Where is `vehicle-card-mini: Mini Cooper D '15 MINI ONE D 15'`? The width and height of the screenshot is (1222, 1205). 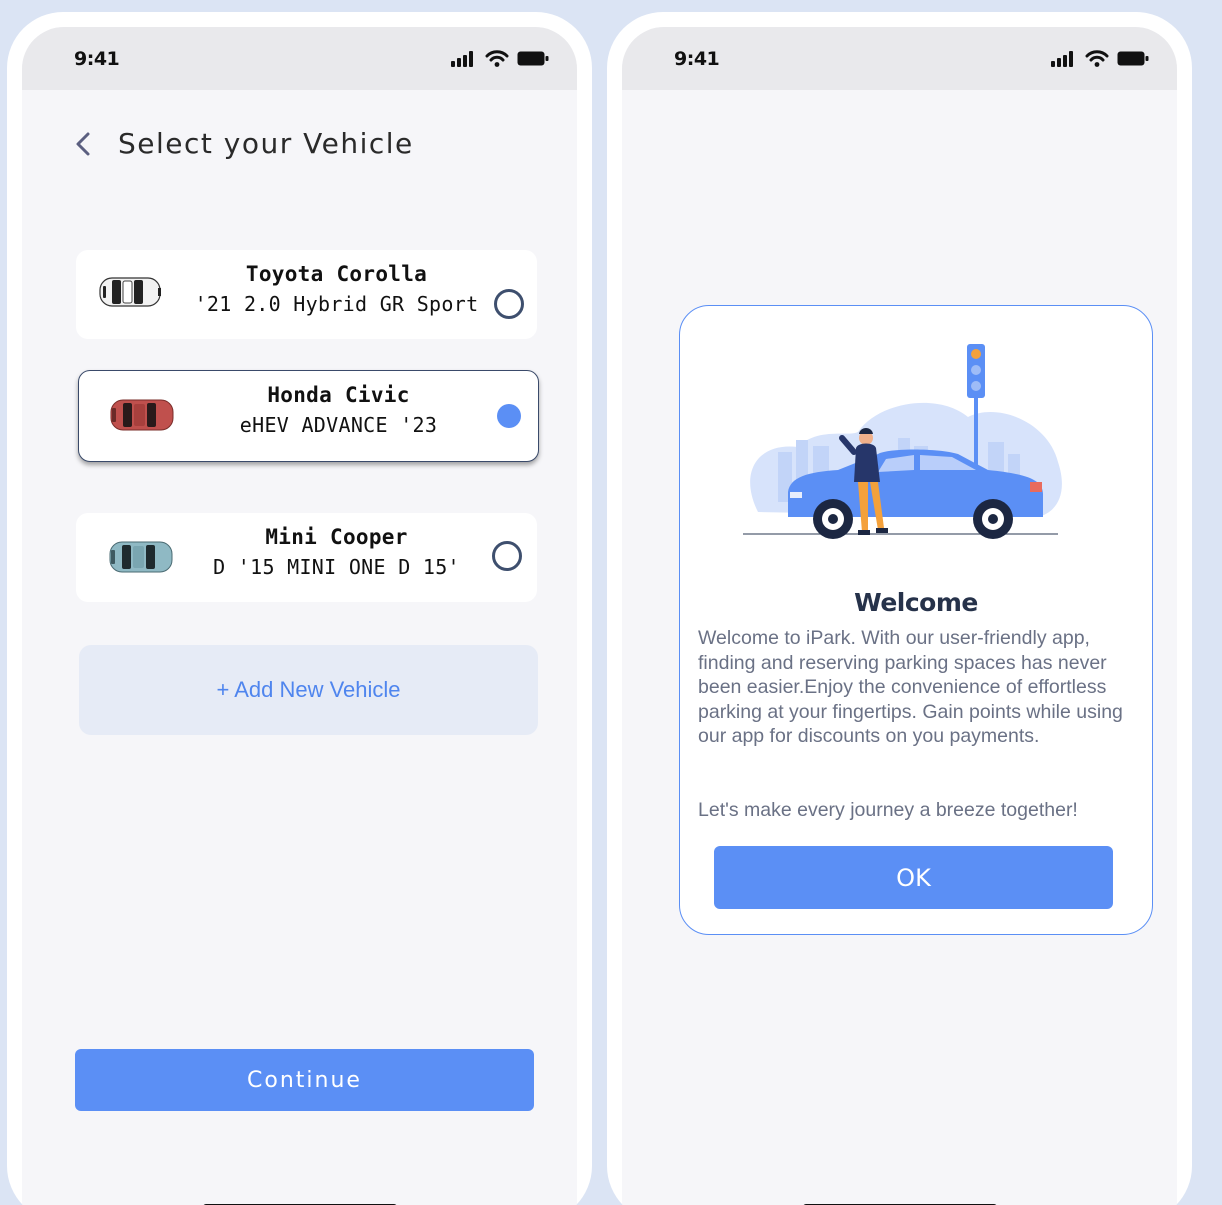 vehicle-card-mini: Mini Cooper D '15 MINI ONE D 15' is located at coordinates (306, 557).